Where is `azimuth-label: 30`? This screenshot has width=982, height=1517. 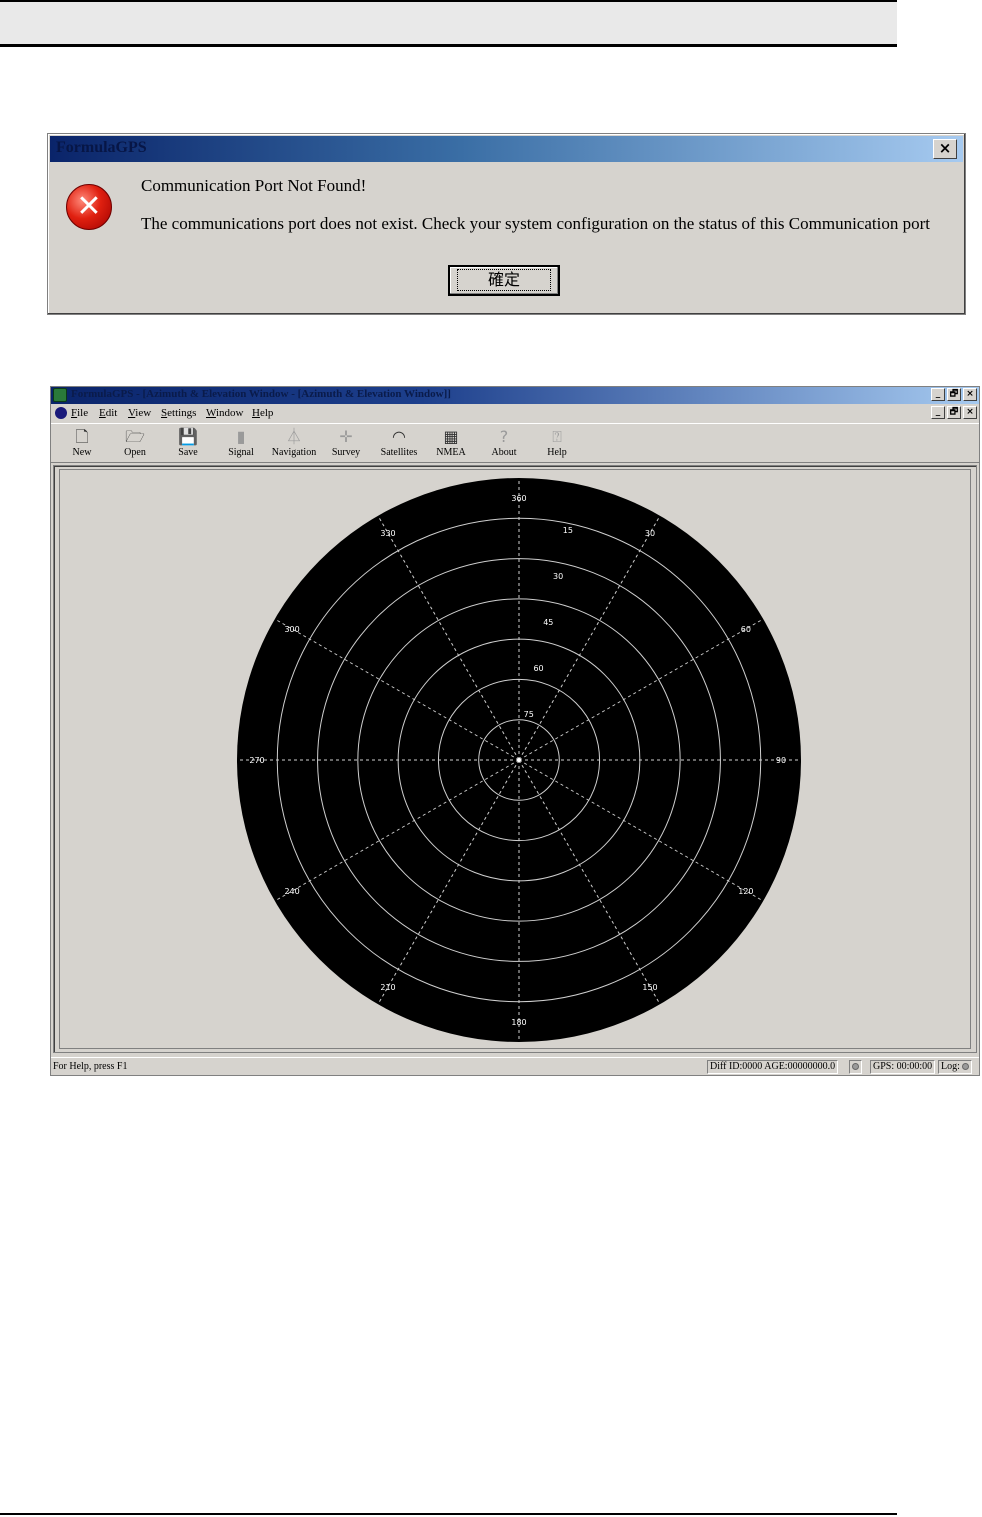
azimuth-label: 30 is located at coordinates (650, 533).